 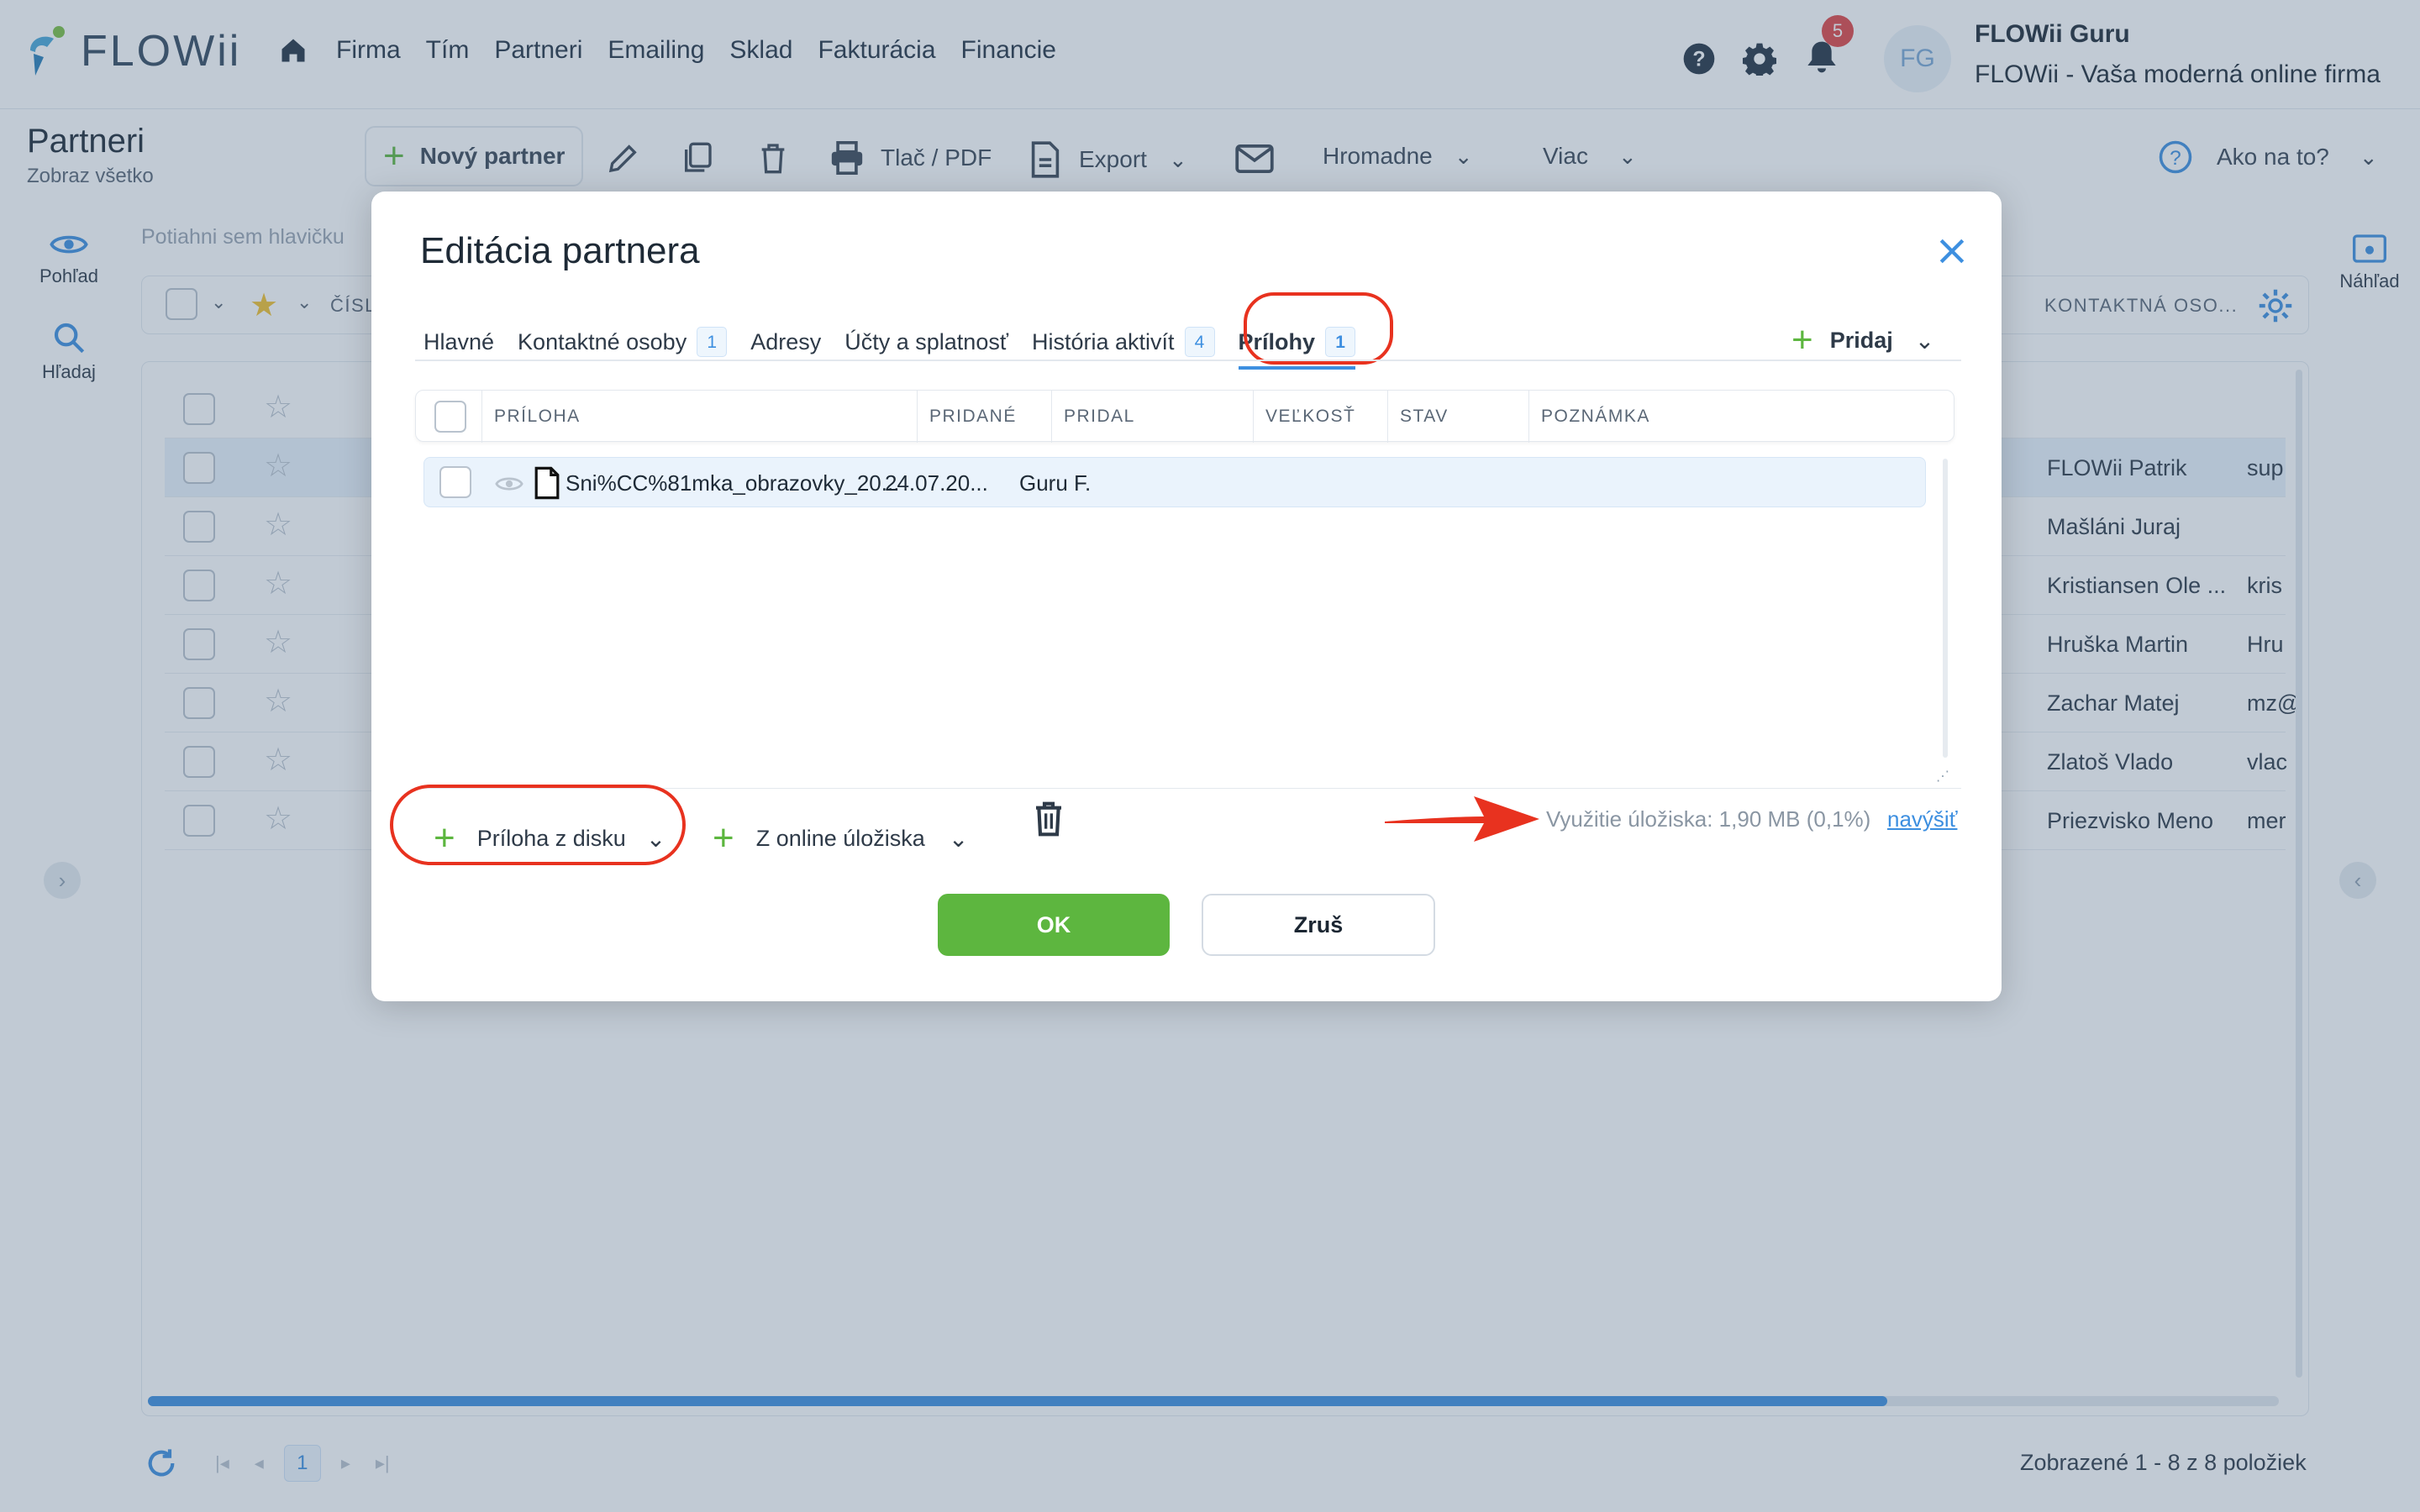 I want to click on column-header-state: STAV, so click(x=1457, y=417).